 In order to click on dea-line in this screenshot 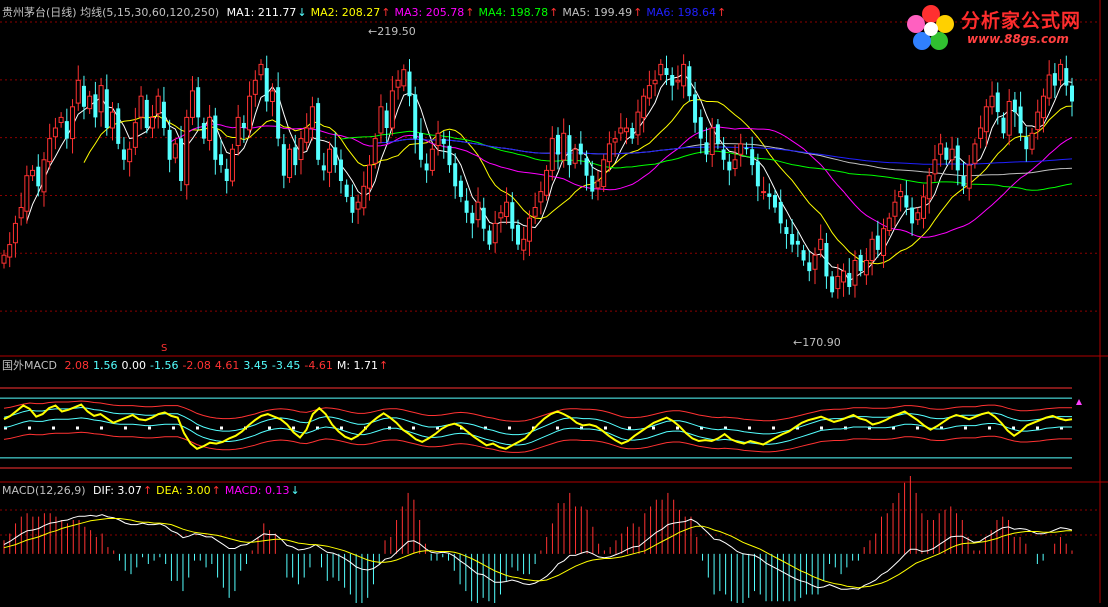, I will do `click(537, 553)`.